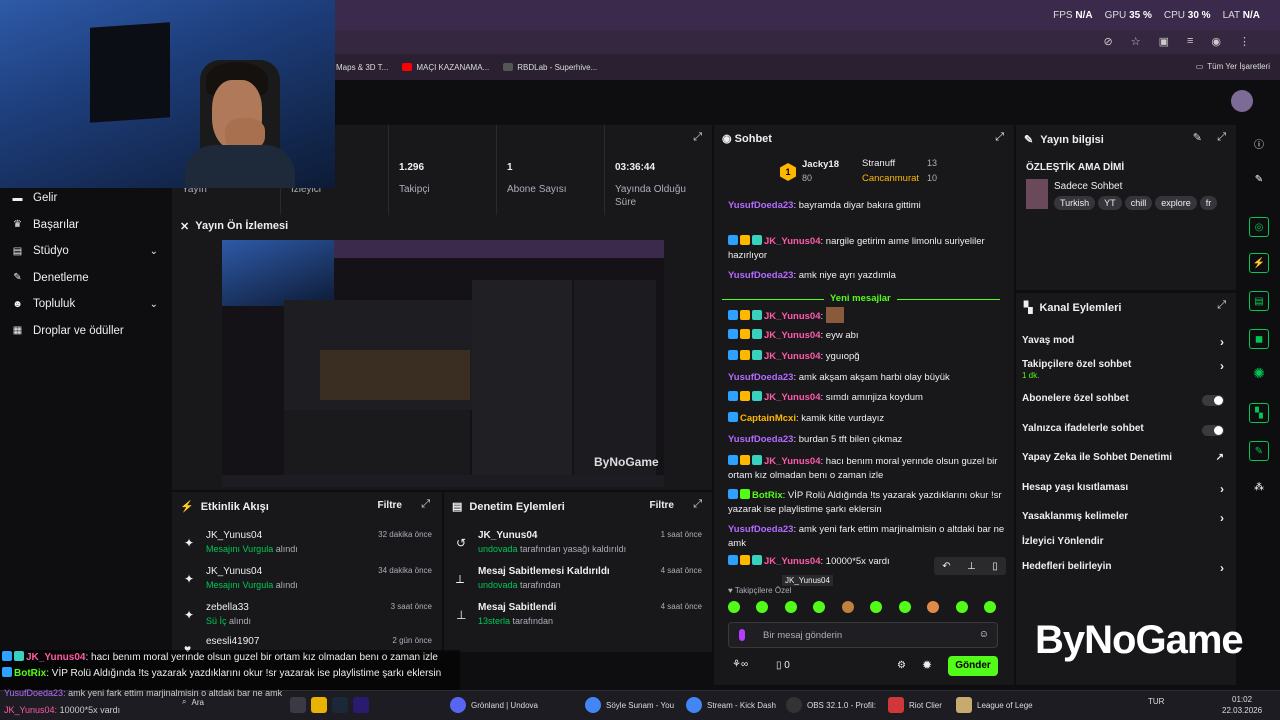 This screenshot has height=720, width=1280. What do you see at coordinates (767, 495) in the screenshot?
I see `chat-username: BotRix` at bounding box center [767, 495].